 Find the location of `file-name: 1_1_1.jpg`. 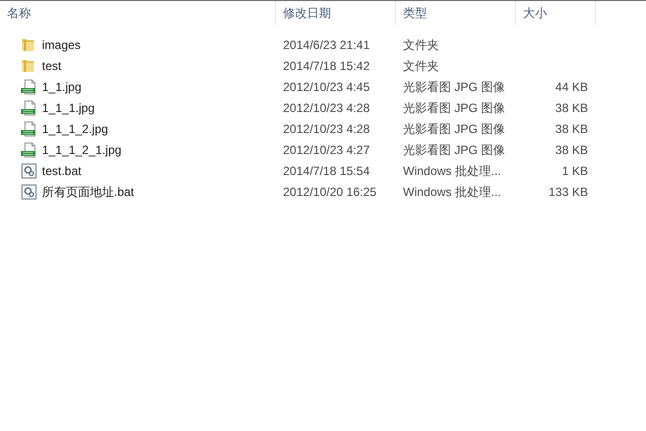

file-name: 1_1_1.jpg is located at coordinates (68, 107).